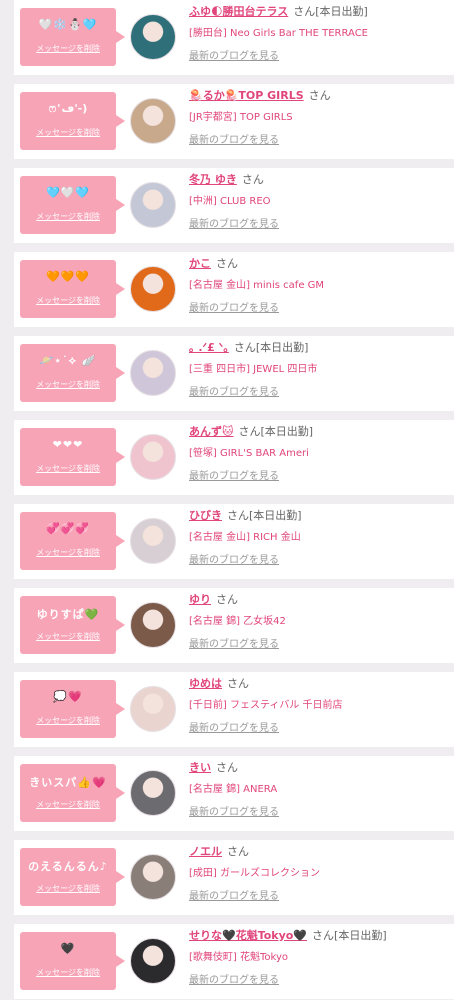 The image size is (454, 1000). Describe the element at coordinates (68, 866) in the screenshot. I see `message-text: のえるんるん♪` at that location.